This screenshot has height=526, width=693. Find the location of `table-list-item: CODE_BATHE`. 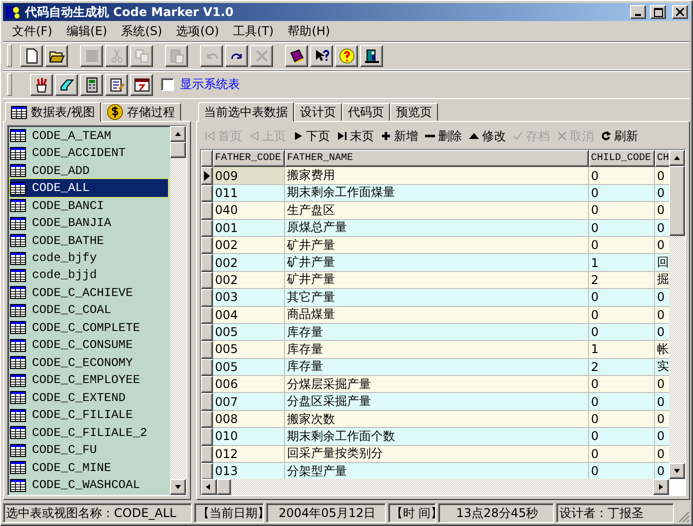

table-list-item: CODE_BATHE is located at coordinates (89, 241).